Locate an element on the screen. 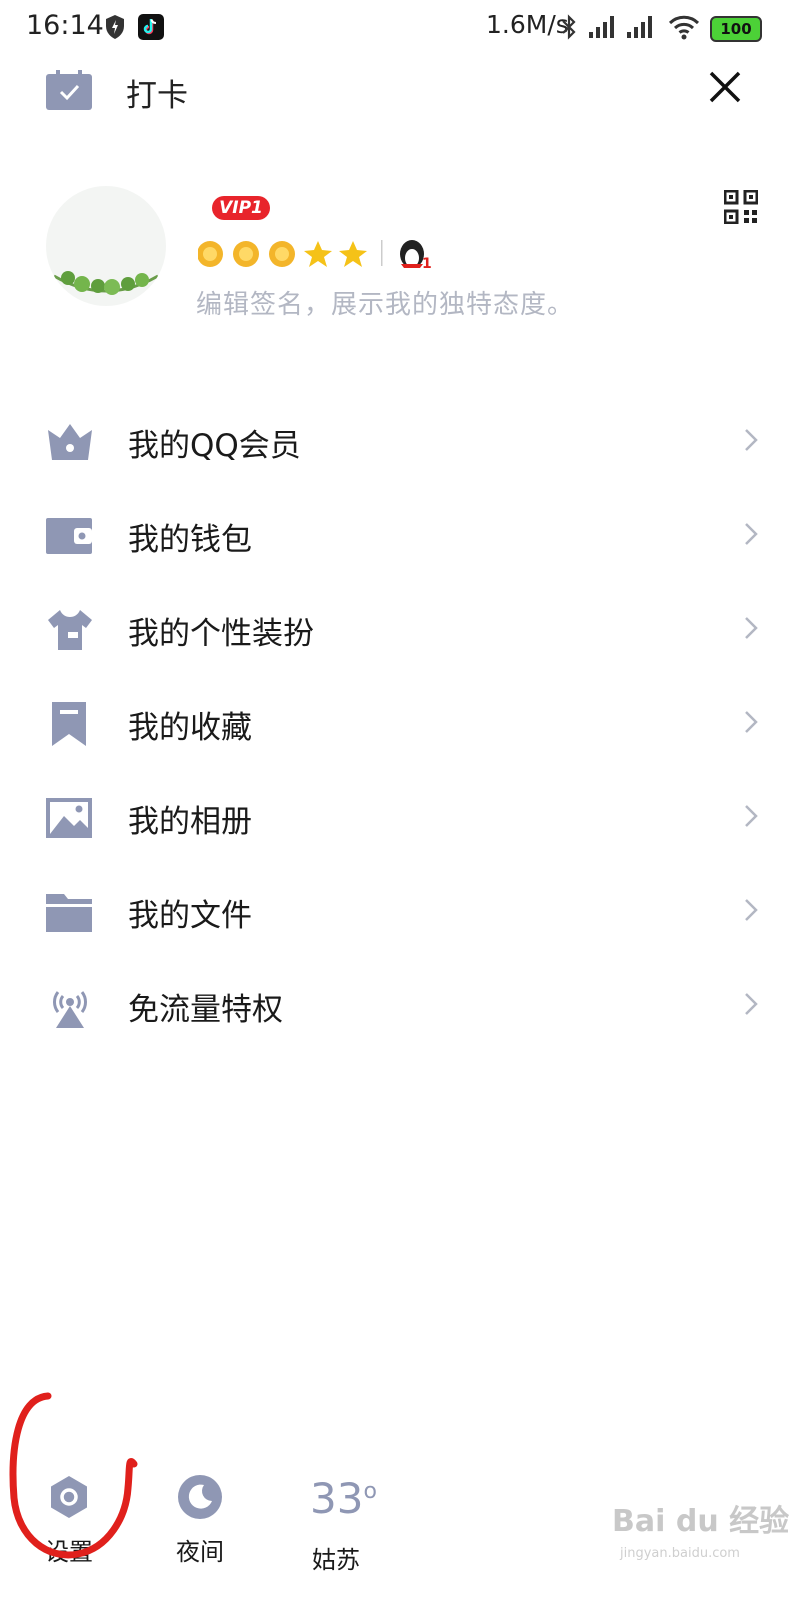  clover-avatar-image is located at coordinates (106, 283).